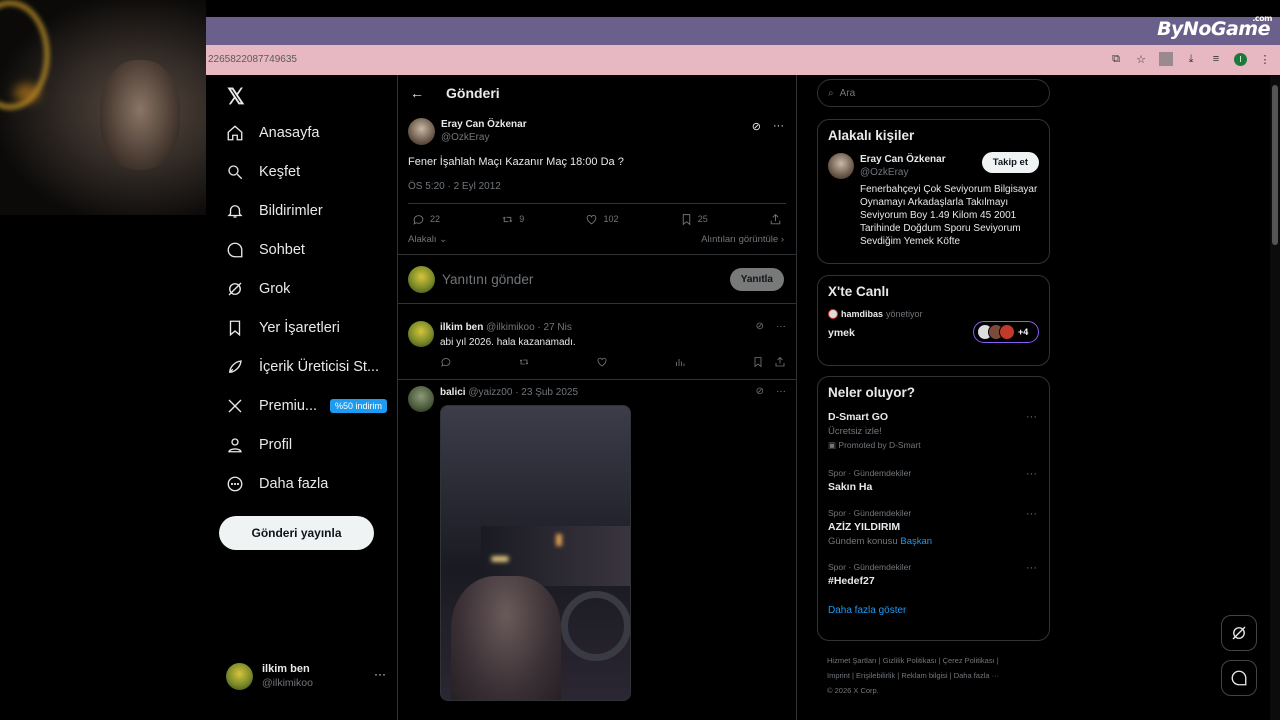 This screenshot has width=1280, height=720. What do you see at coordinates (680, 362) in the screenshot?
I see `views-icon` at bounding box center [680, 362].